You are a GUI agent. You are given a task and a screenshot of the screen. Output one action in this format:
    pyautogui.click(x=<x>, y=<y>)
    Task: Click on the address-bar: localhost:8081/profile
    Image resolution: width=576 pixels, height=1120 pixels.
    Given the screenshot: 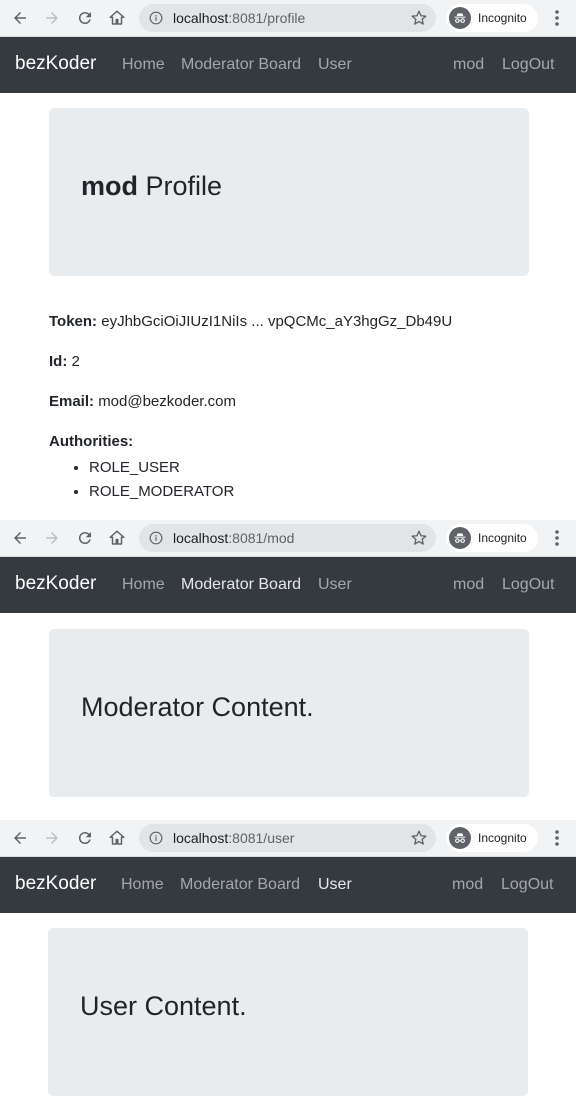 What is the action you would take?
    pyautogui.click(x=287, y=18)
    